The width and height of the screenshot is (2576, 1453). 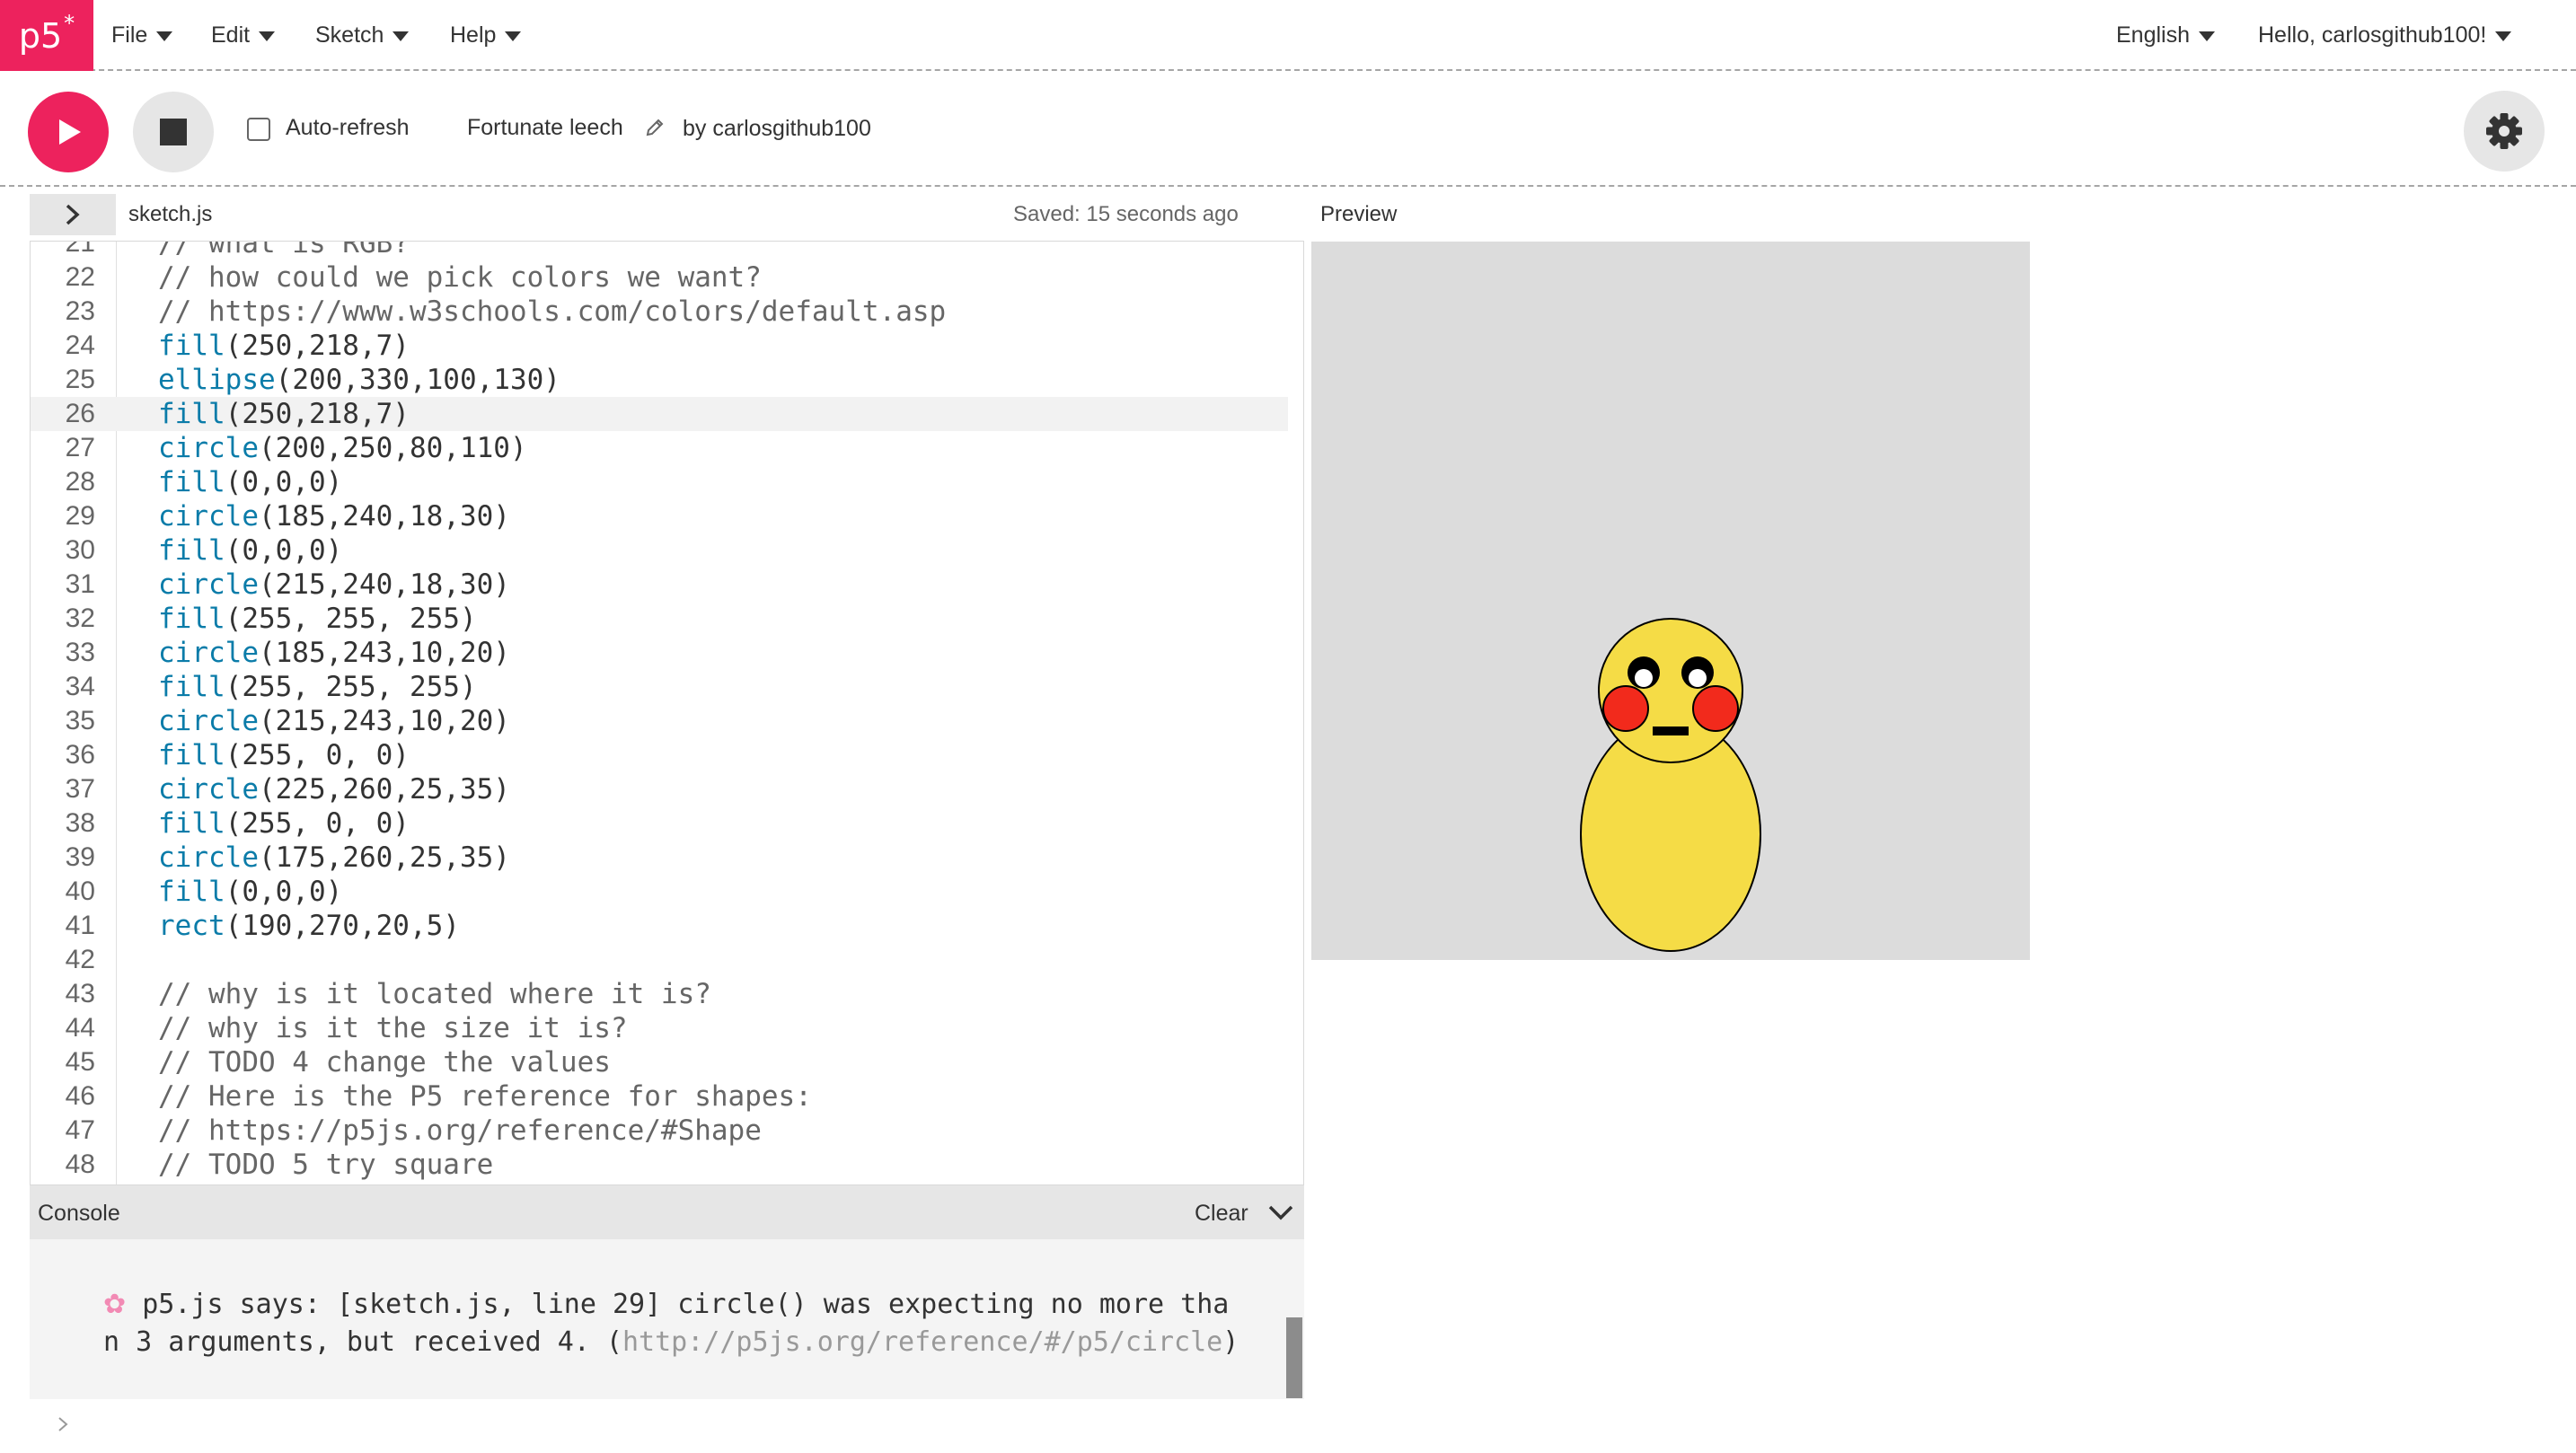 I want to click on code-line: 41 rect(190,270,20,5), so click(x=659, y=926).